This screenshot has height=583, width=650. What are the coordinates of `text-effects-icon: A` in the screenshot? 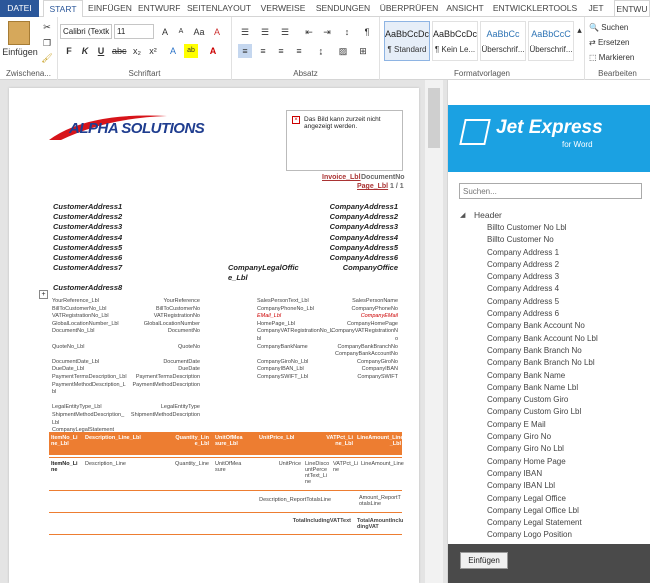 It's located at (173, 51).